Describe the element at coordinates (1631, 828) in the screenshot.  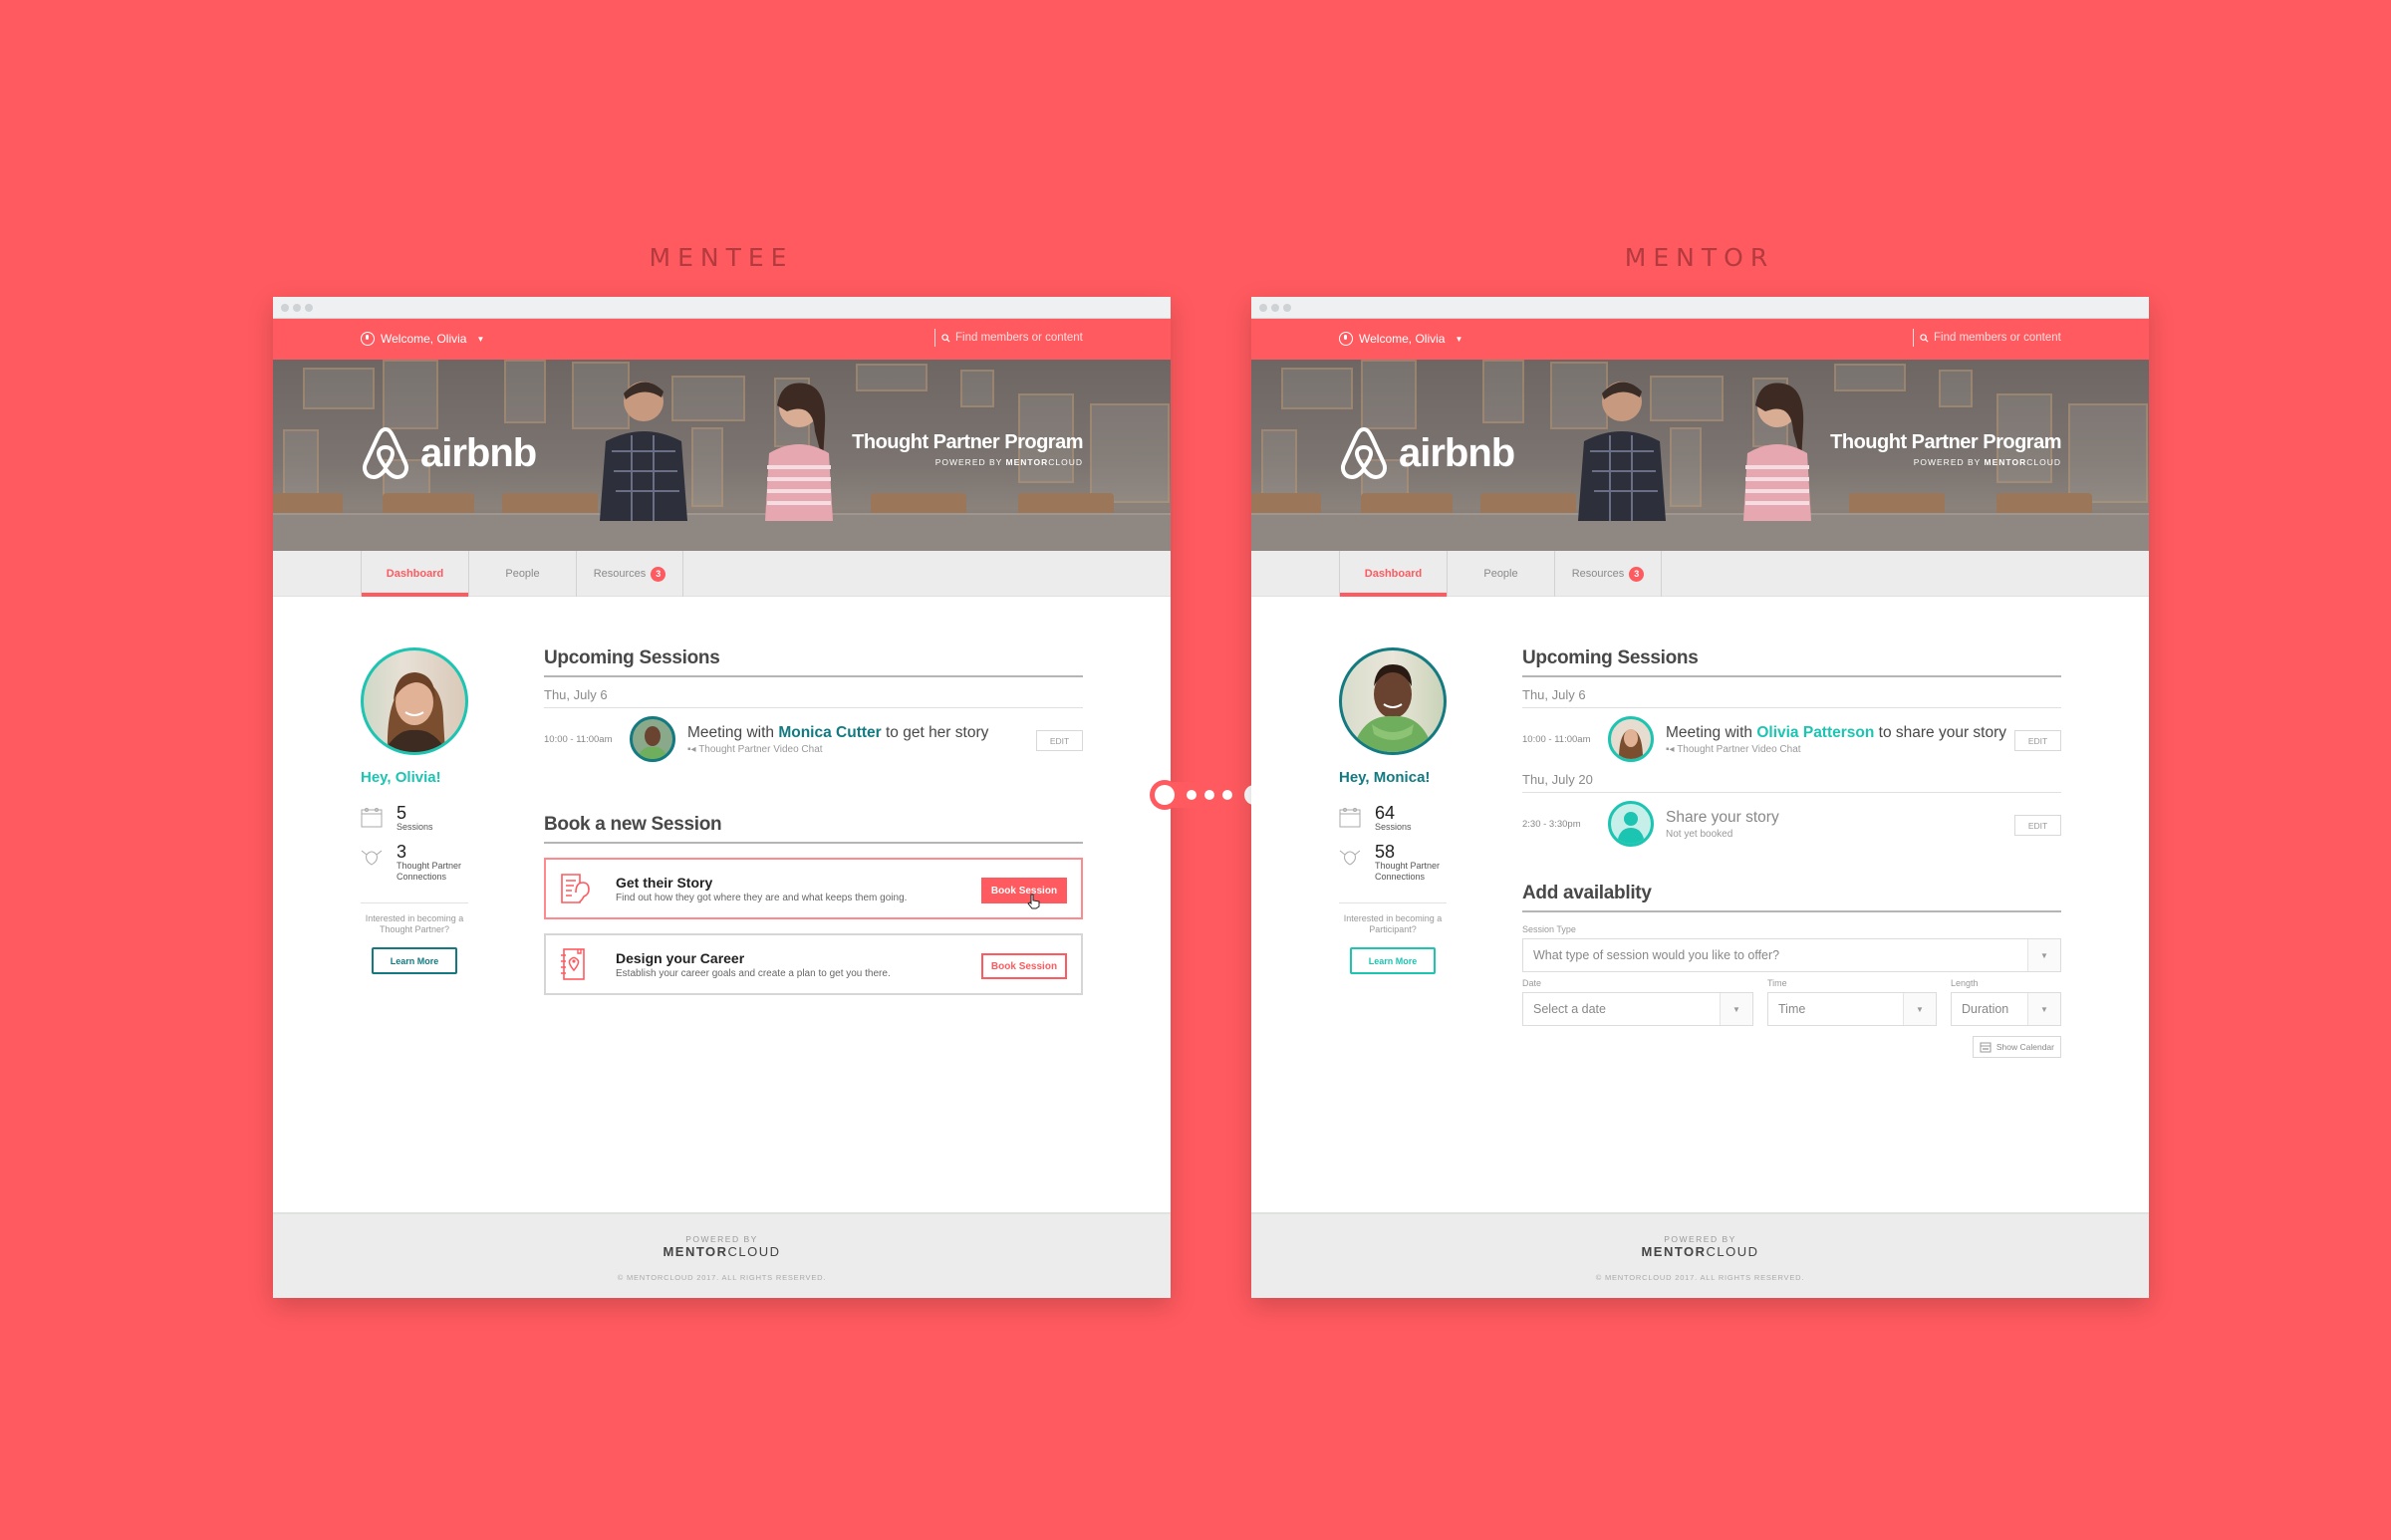
I see `person-silhouette-icon` at that location.